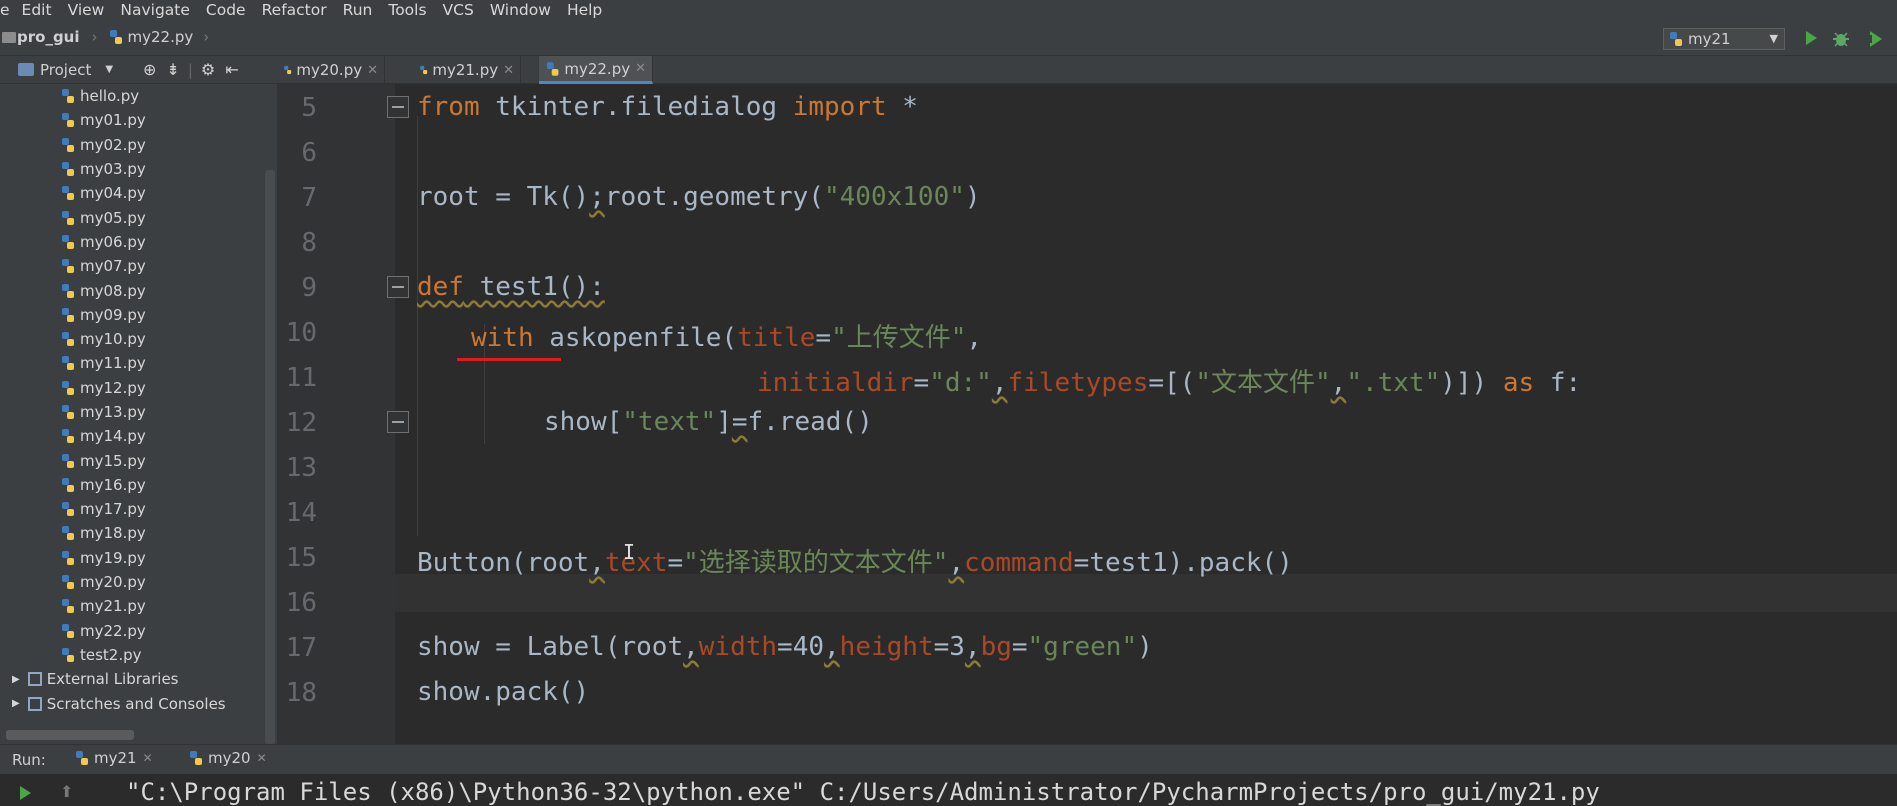 The image size is (1897, 806). I want to click on tree-file-item: my08.py, so click(131, 290).